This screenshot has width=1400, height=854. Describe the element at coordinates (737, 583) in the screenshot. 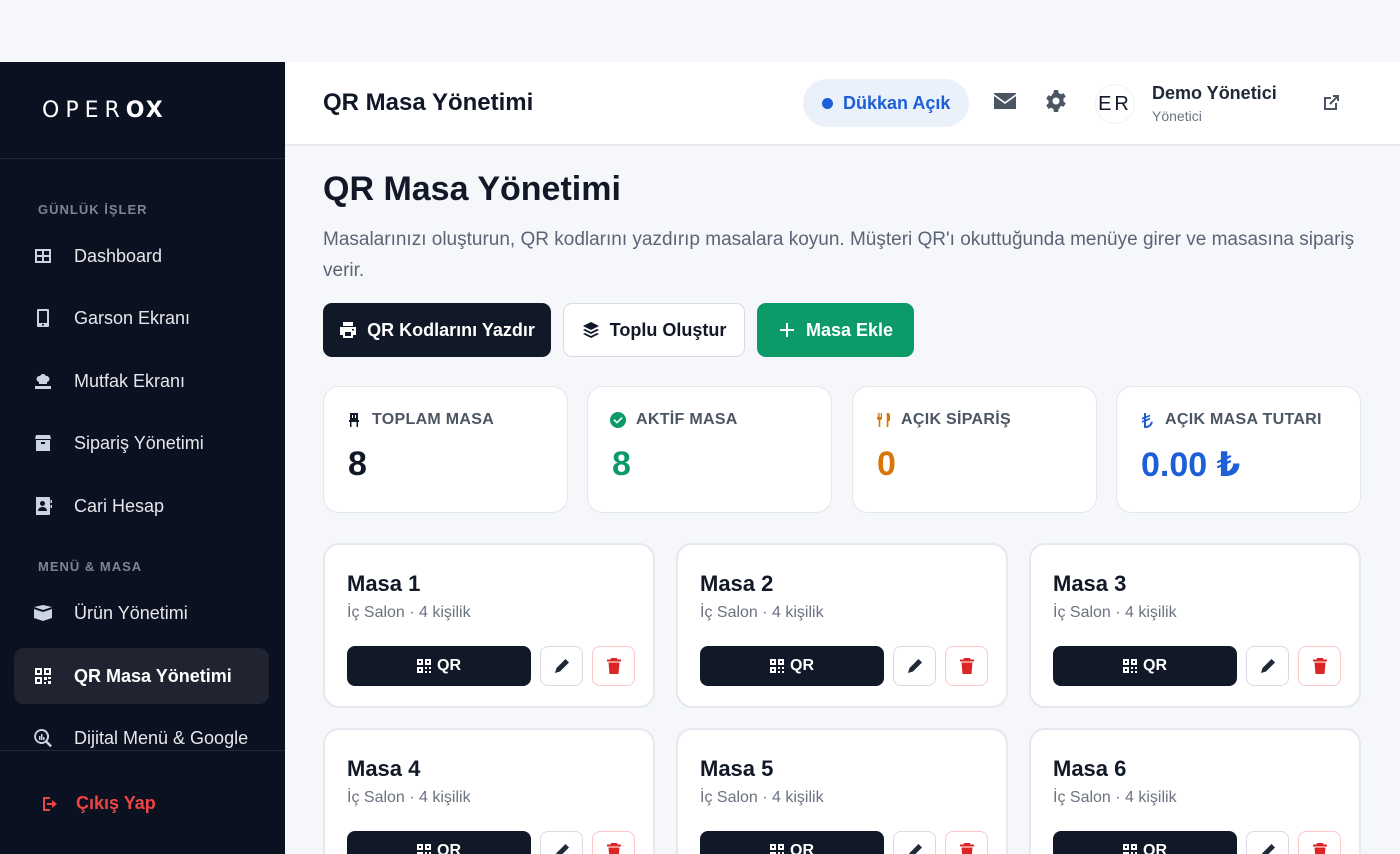

I see `table-name: Masa 2` at that location.